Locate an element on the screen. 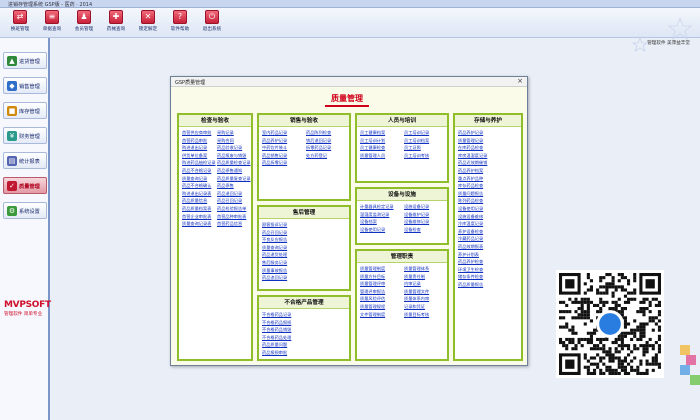  quality-record-link: 药品陈列检查 is located at coordinates (318, 133).